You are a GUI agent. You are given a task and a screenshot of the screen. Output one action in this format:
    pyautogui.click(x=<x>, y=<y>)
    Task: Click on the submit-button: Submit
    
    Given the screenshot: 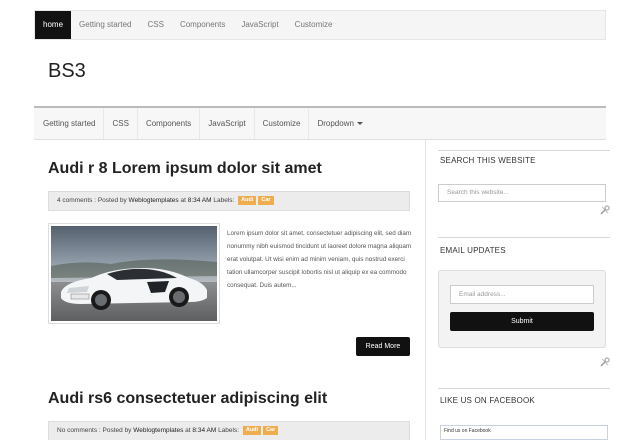 What is the action you would take?
    pyautogui.click(x=522, y=321)
    